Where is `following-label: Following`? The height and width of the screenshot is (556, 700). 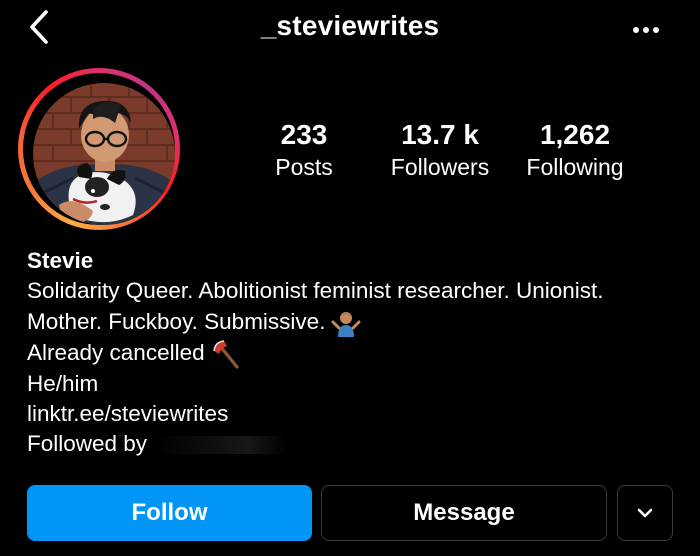
following-label: Following is located at coordinates (575, 167).